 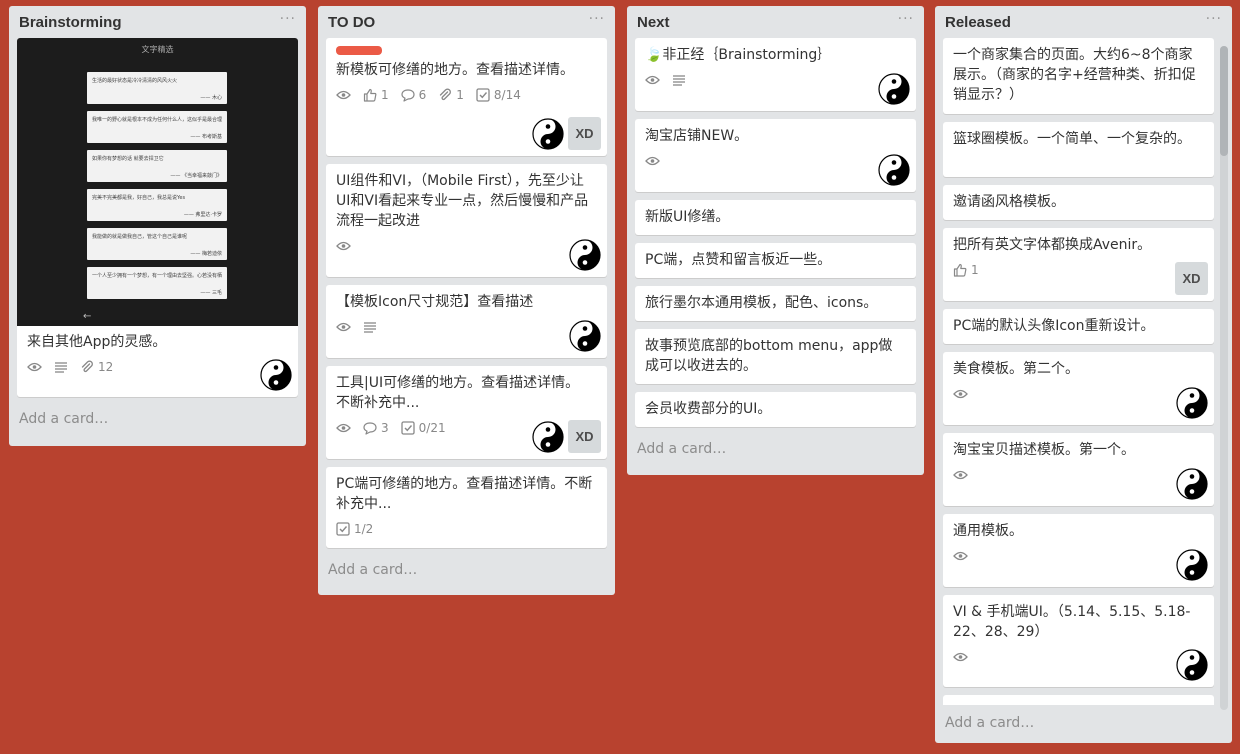 What do you see at coordinates (445, 95) in the screenshot?
I see `paperclip-icon` at bounding box center [445, 95].